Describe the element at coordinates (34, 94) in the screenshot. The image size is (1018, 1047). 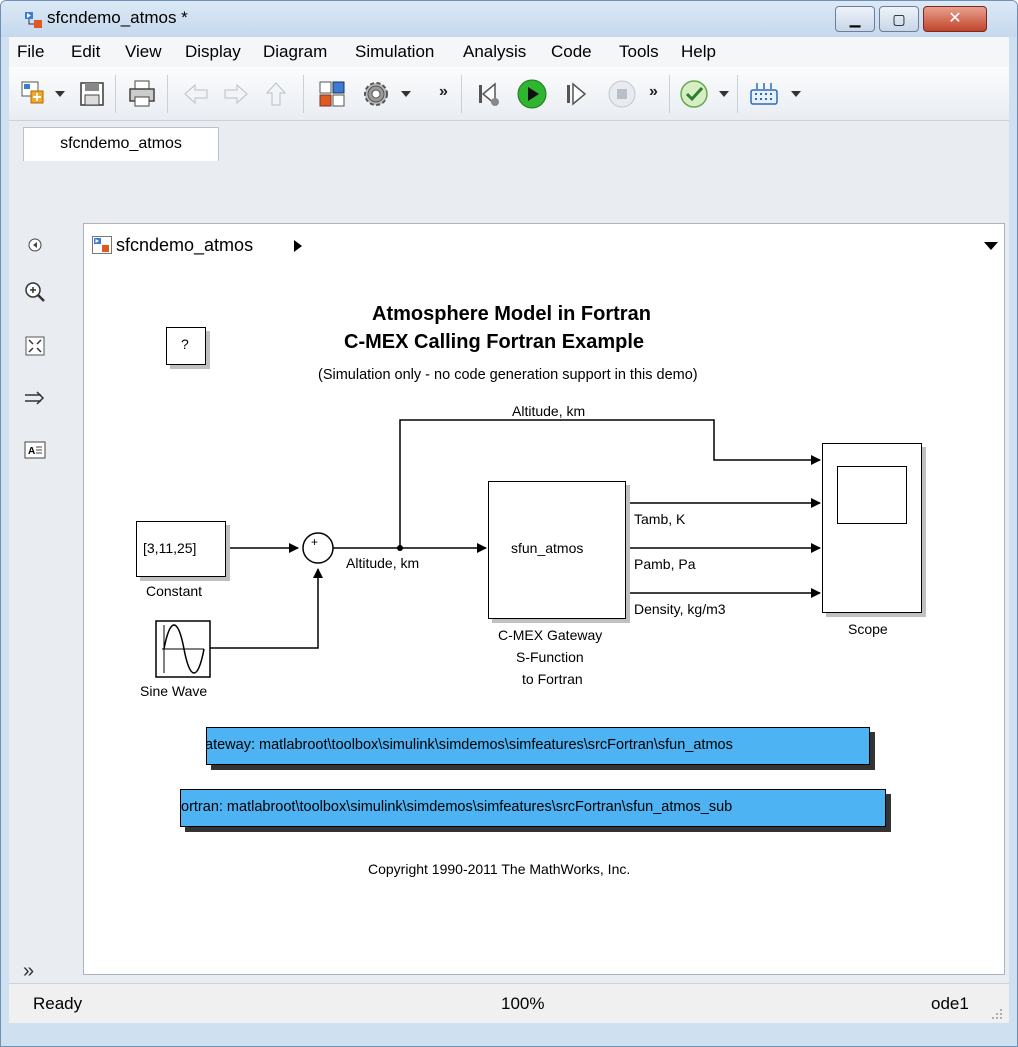
I see `new-model-button` at that location.